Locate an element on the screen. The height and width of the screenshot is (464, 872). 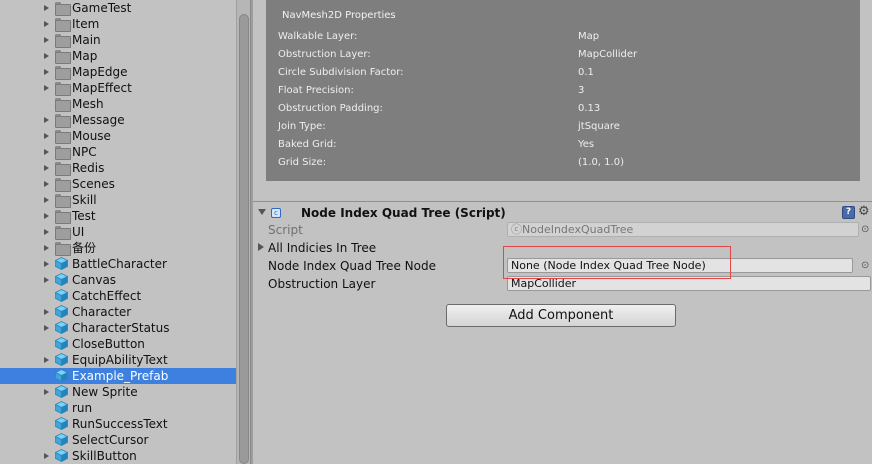
tree-item: Main is located at coordinates (118, 40).